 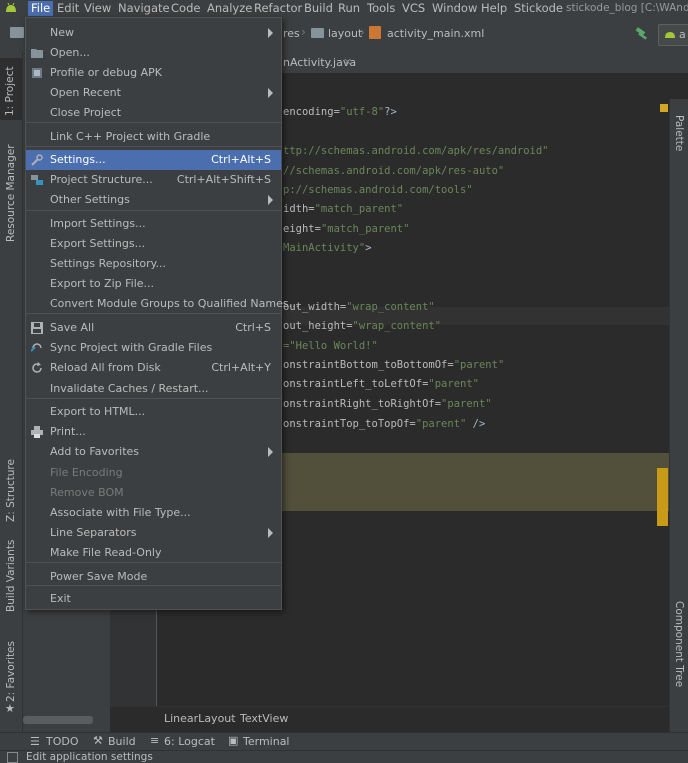 What do you see at coordinates (106, 552) in the screenshot?
I see `menu-item-label: Make File Read-Only` at bounding box center [106, 552].